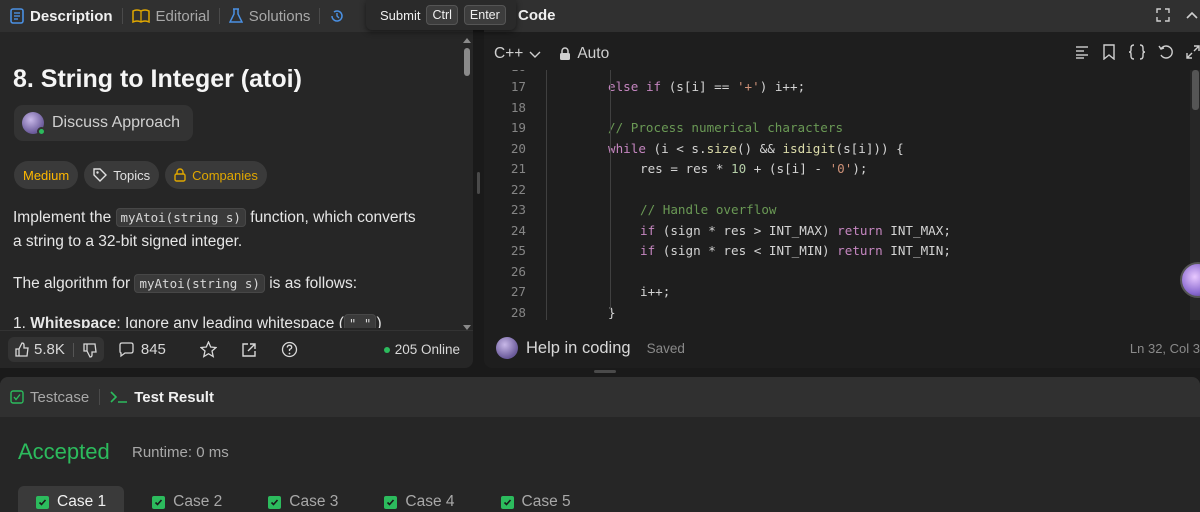 The height and width of the screenshot is (512, 1200). What do you see at coordinates (518, 271) in the screenshot?
I see `line-number: 26` at bounding box center [518, 271].